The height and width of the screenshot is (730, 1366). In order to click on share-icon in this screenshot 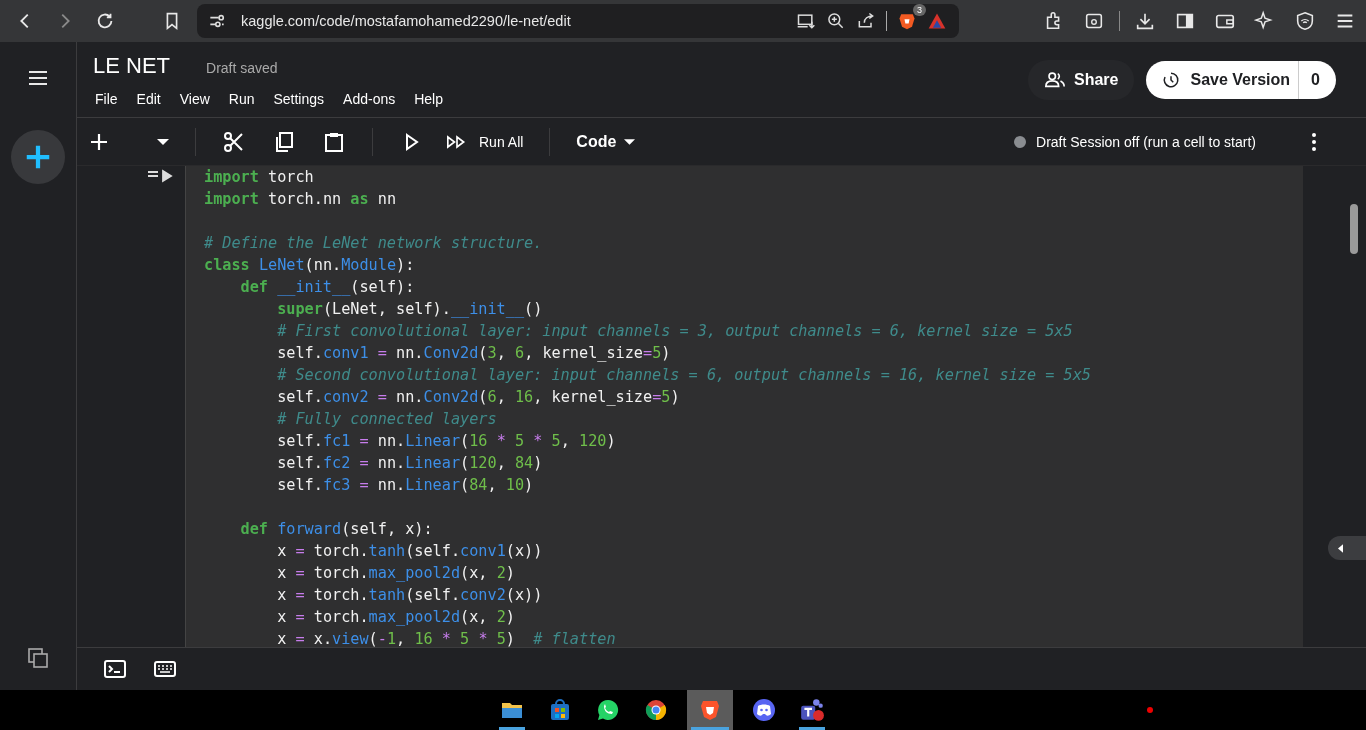, I will do `click(866, 21)`.